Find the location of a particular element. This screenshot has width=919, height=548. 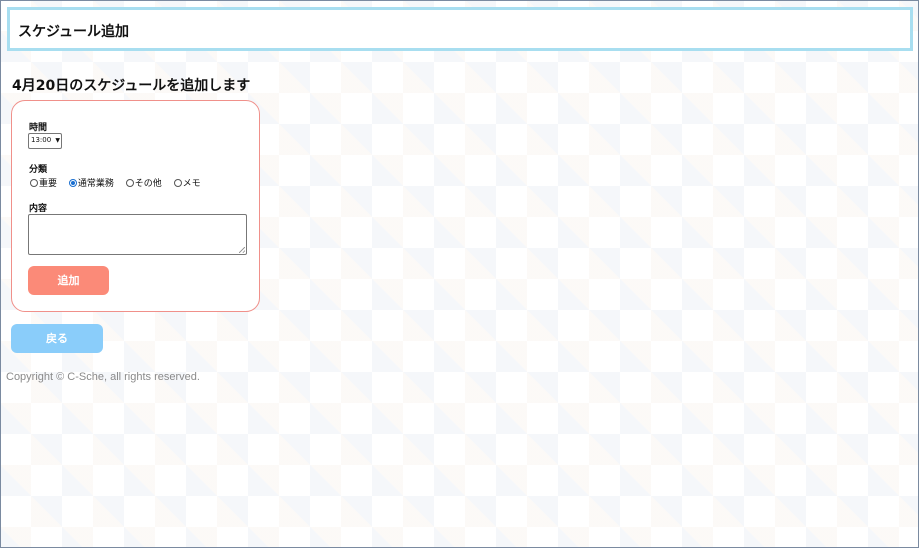

content-textarea is located at coordinates (137, 234).